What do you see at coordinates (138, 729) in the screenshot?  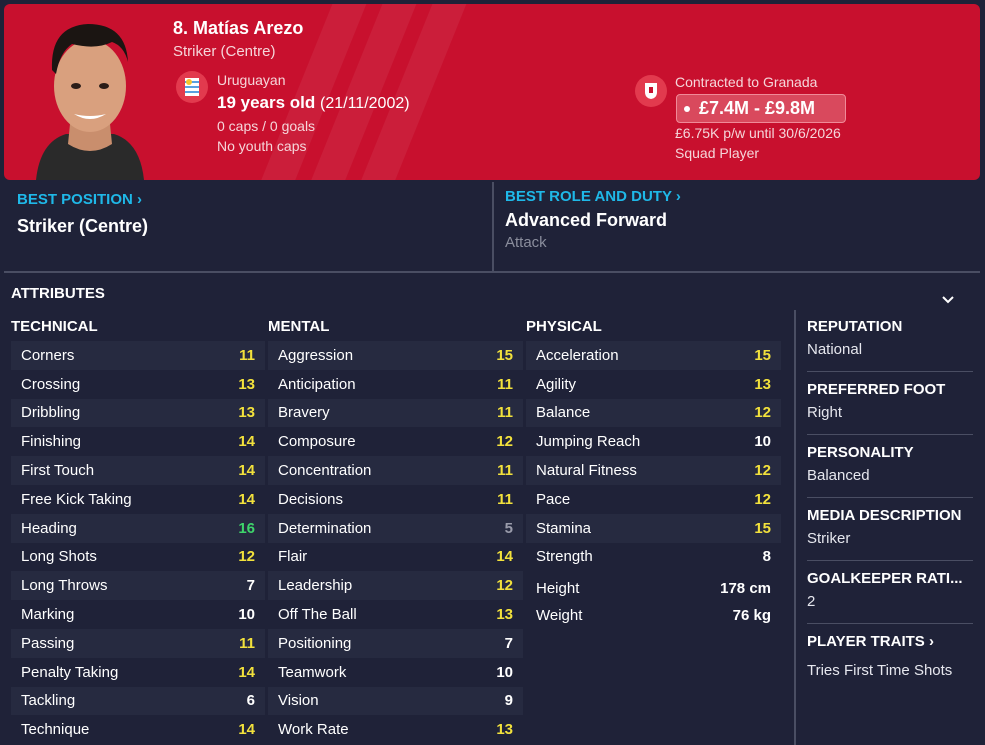 I see `attribute-row: Technique 14` at bounding box center [138, 729].